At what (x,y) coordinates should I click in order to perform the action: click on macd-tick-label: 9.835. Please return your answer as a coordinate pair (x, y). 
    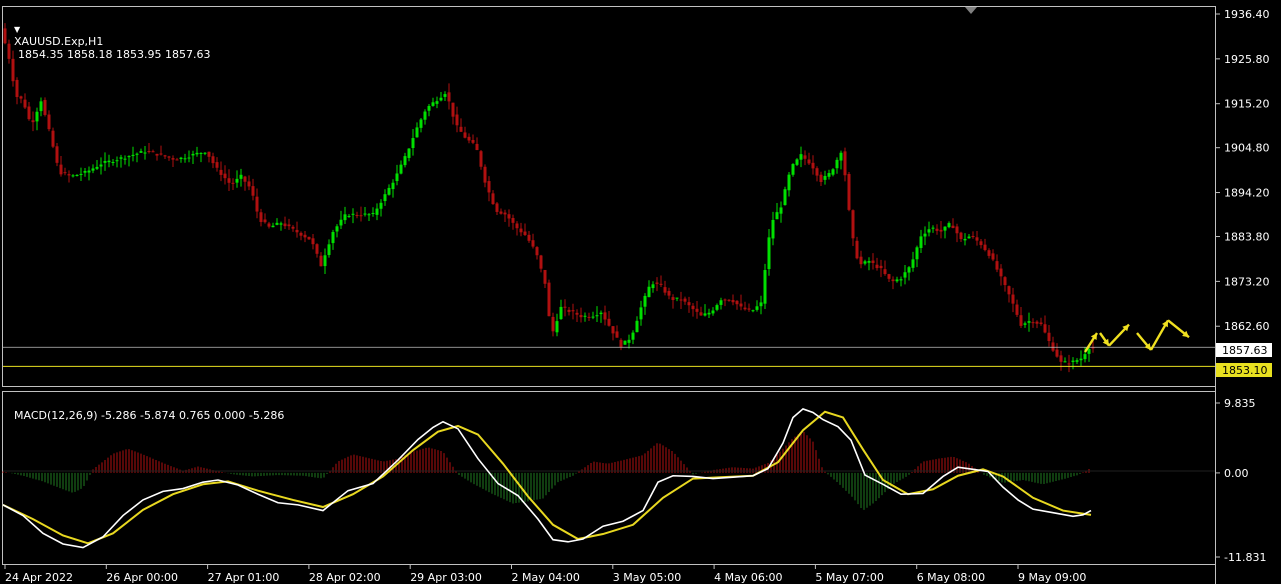
    Looking at the image, I should click on (1240, 403).